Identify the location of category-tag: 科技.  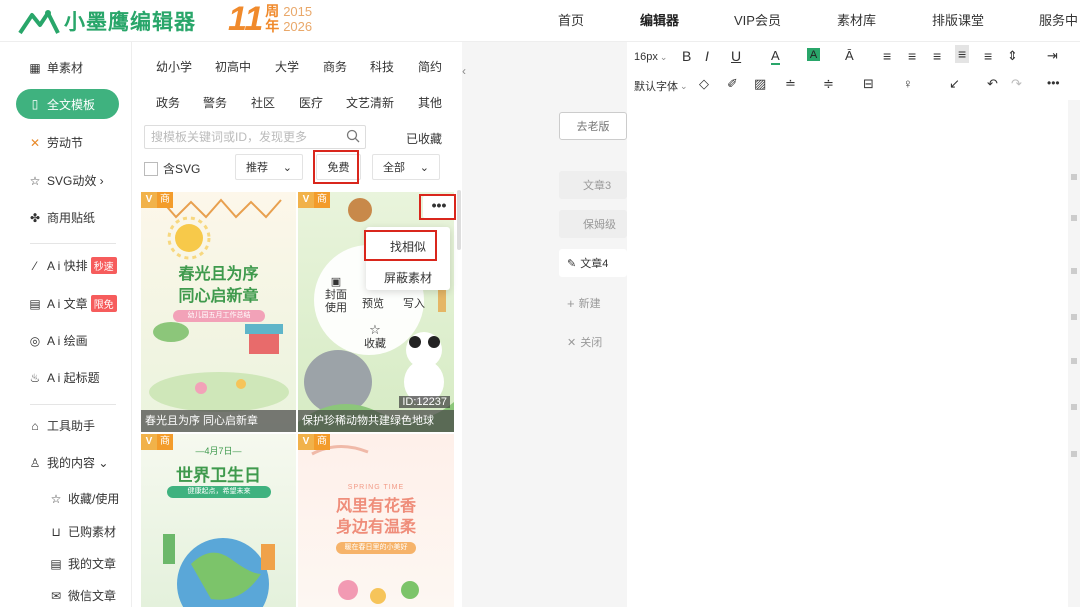
(382, 66).